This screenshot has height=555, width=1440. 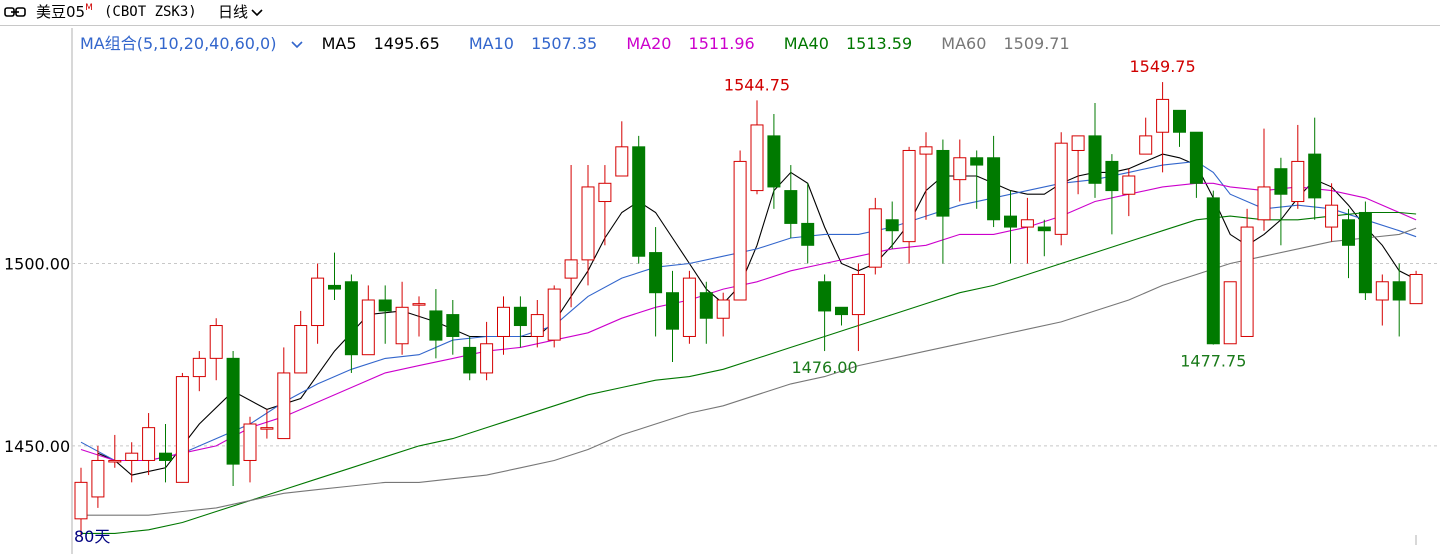 I want to click on y-tick-label: 1500.00, so click(x=37, y=264).